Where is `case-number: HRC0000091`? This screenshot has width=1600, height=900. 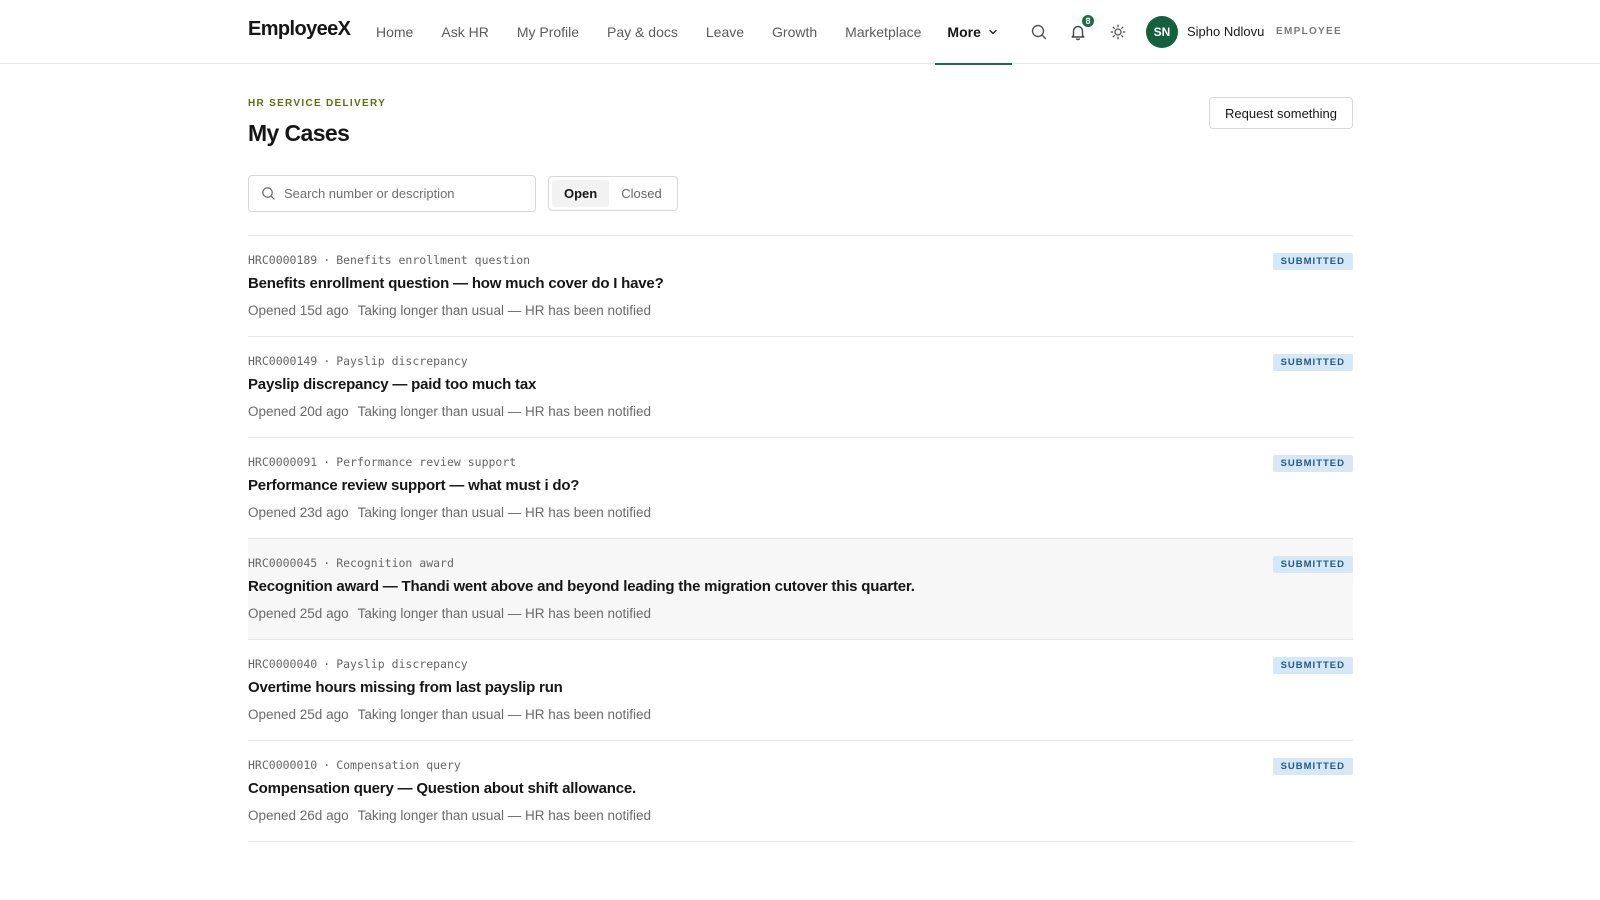
case-number: HRC0000091 is located at coordinates (283, 462).